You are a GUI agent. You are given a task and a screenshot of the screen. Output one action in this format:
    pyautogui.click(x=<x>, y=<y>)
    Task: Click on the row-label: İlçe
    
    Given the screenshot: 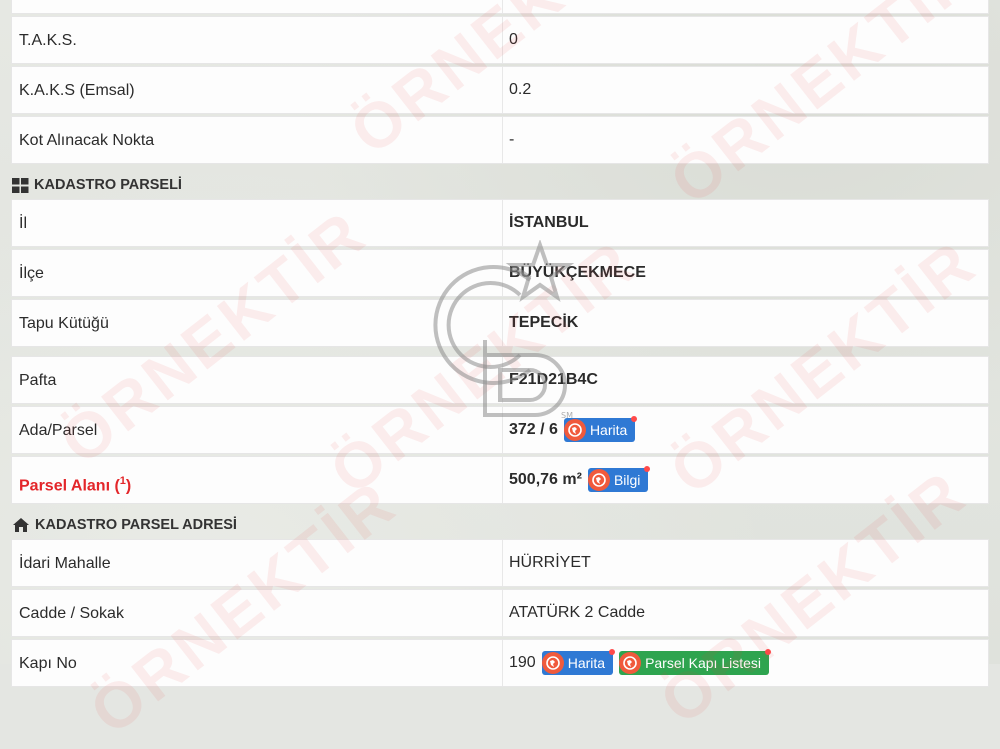 What is the action you would take?
    pyautogui.click(x=31, y=273)
    